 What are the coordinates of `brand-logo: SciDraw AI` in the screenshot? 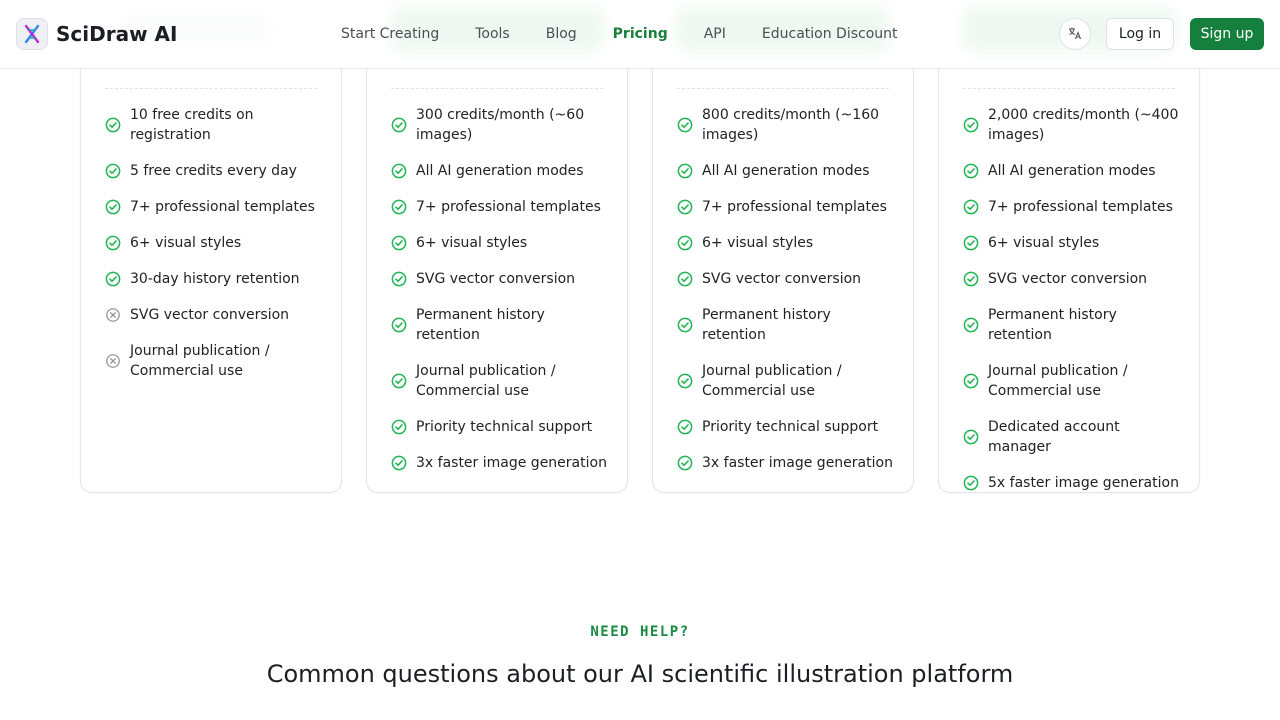 It's located at (96, 34).